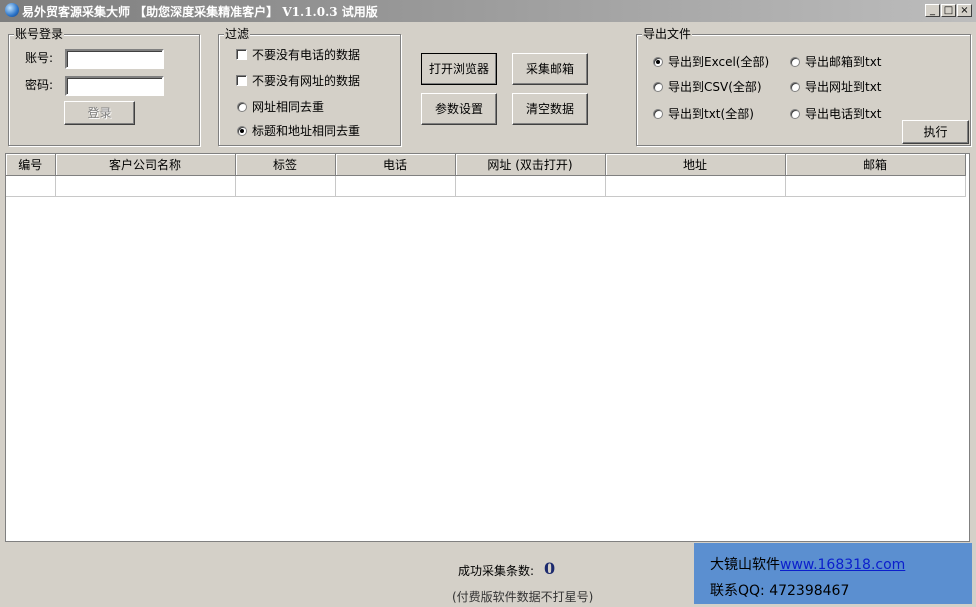  Describe the element at coordinates (550, 69) in the screenshot. I see `collect-email-button: 采集邮箱` at that location.